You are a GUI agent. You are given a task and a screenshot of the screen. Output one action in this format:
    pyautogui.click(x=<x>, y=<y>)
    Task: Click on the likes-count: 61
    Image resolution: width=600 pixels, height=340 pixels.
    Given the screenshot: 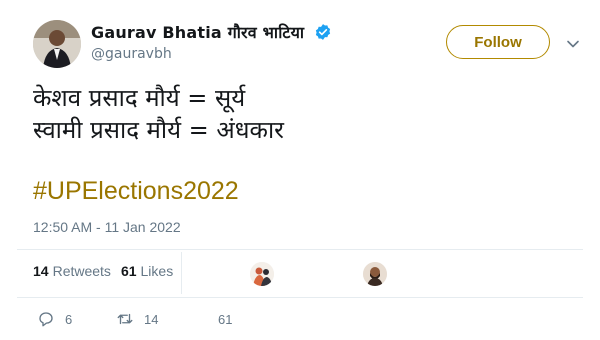 What is the action you would take?
    pyautogui.click(x=128, y=271)
    